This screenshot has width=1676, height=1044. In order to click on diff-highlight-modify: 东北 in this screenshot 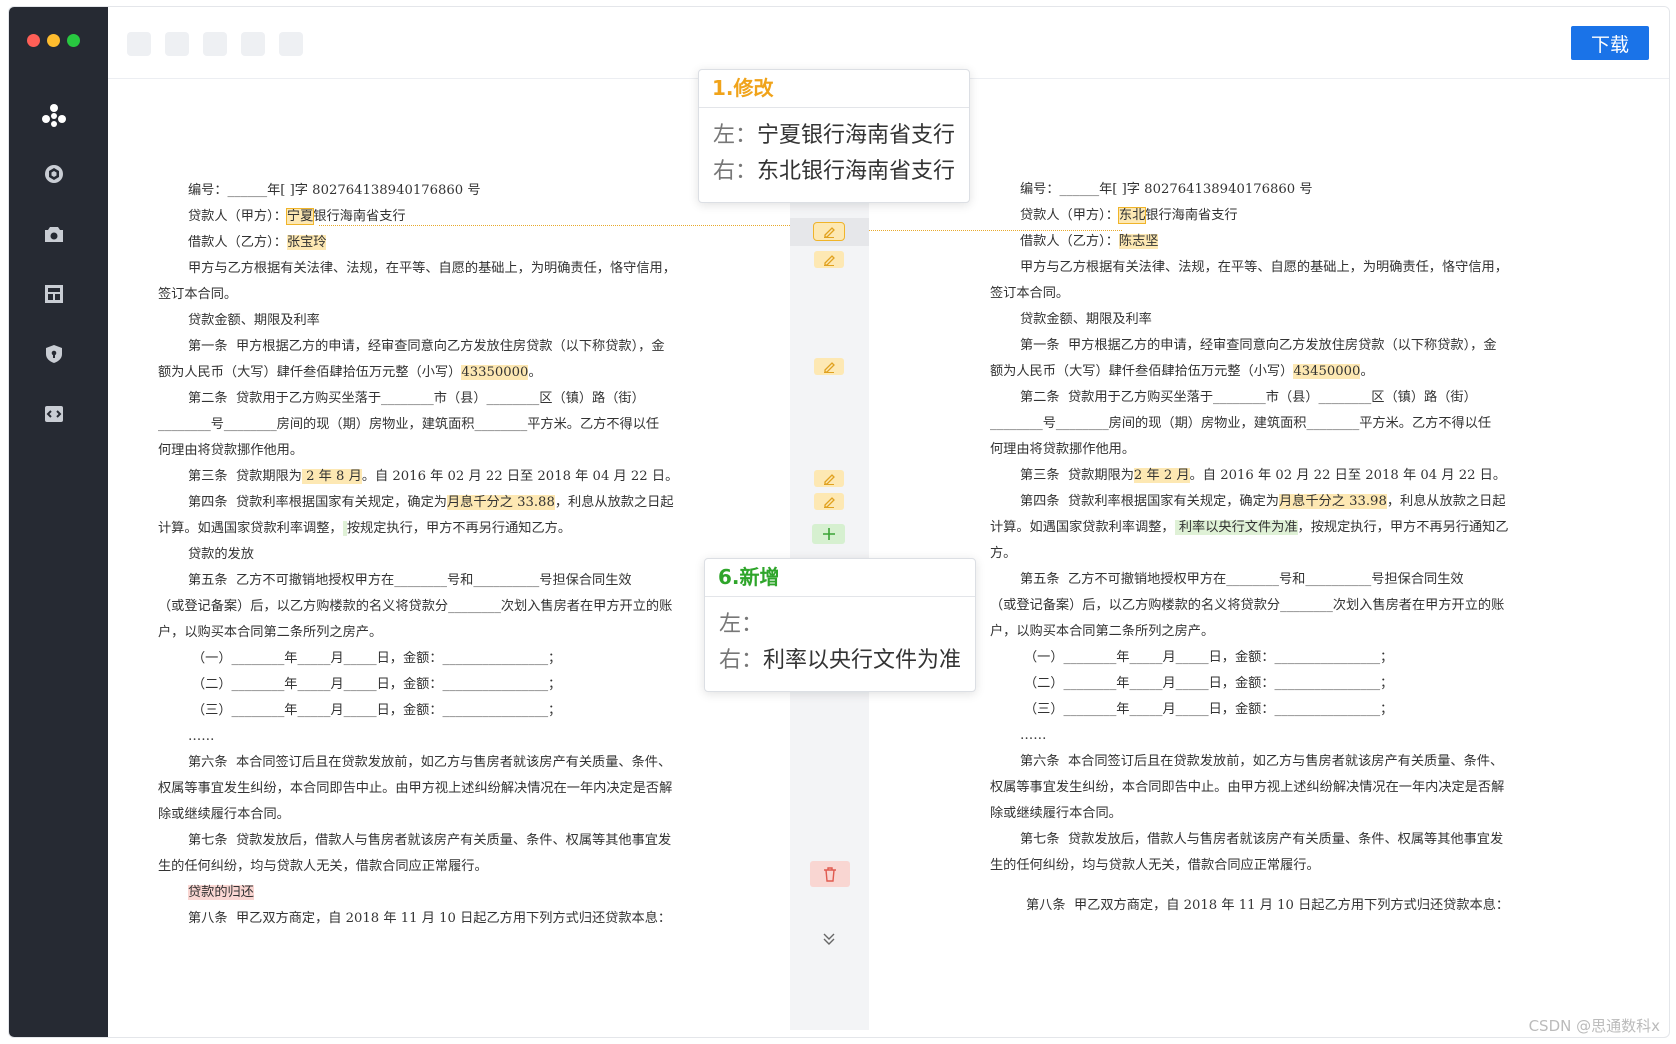, I will do `click(1132, 215)`.